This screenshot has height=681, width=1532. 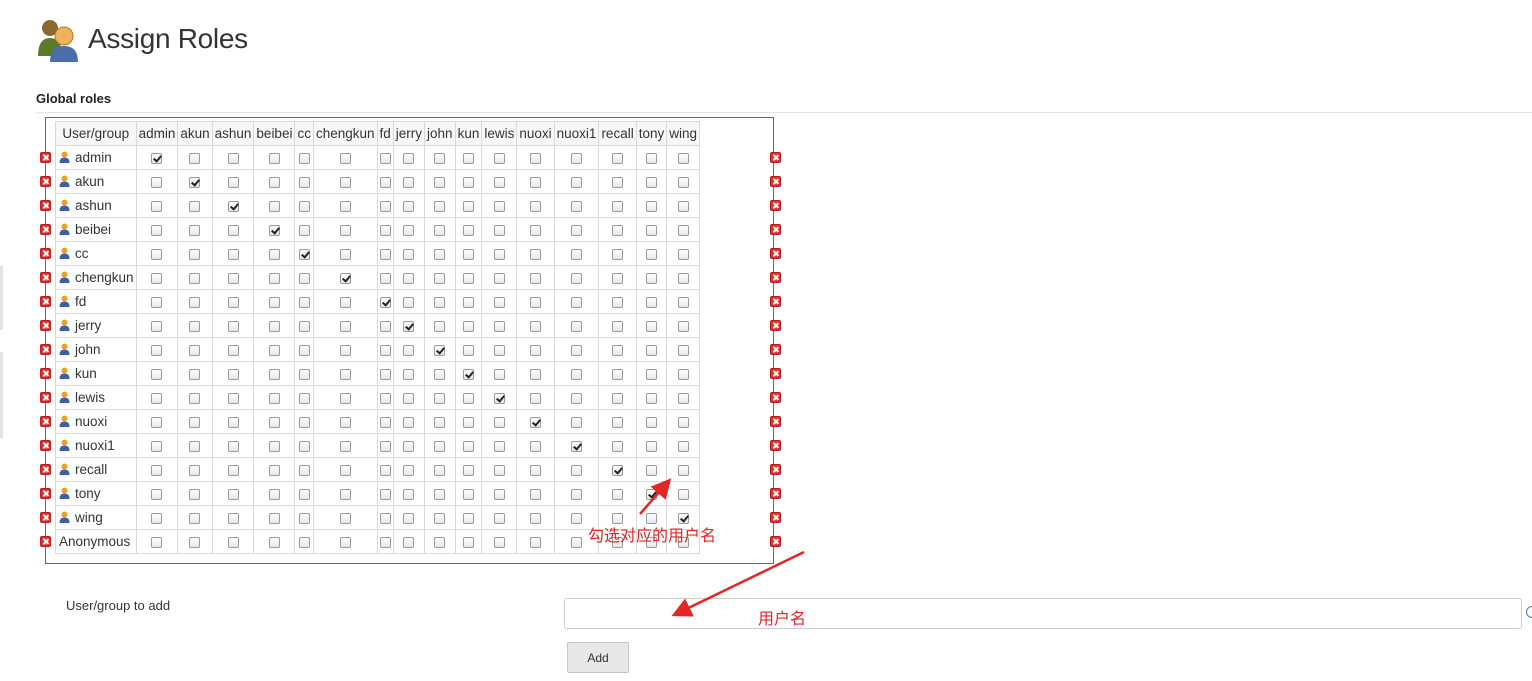 What do you see at coordinates (1043, 613) in the screenshot?
I see `user-group-input` at bounding box center [1043, 613].